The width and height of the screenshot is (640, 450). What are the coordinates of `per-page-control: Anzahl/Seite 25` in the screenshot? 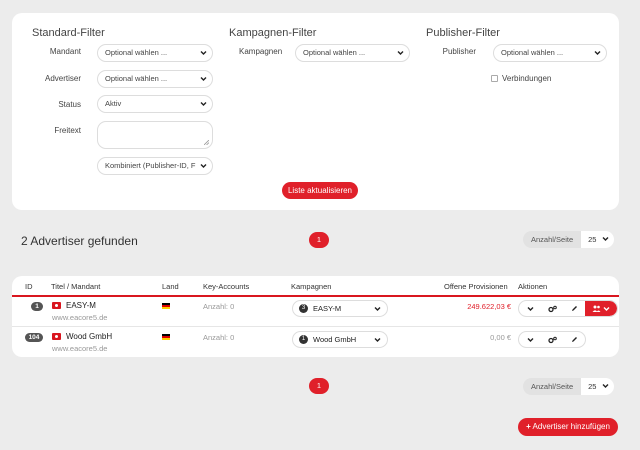 It's located at (569, 239).